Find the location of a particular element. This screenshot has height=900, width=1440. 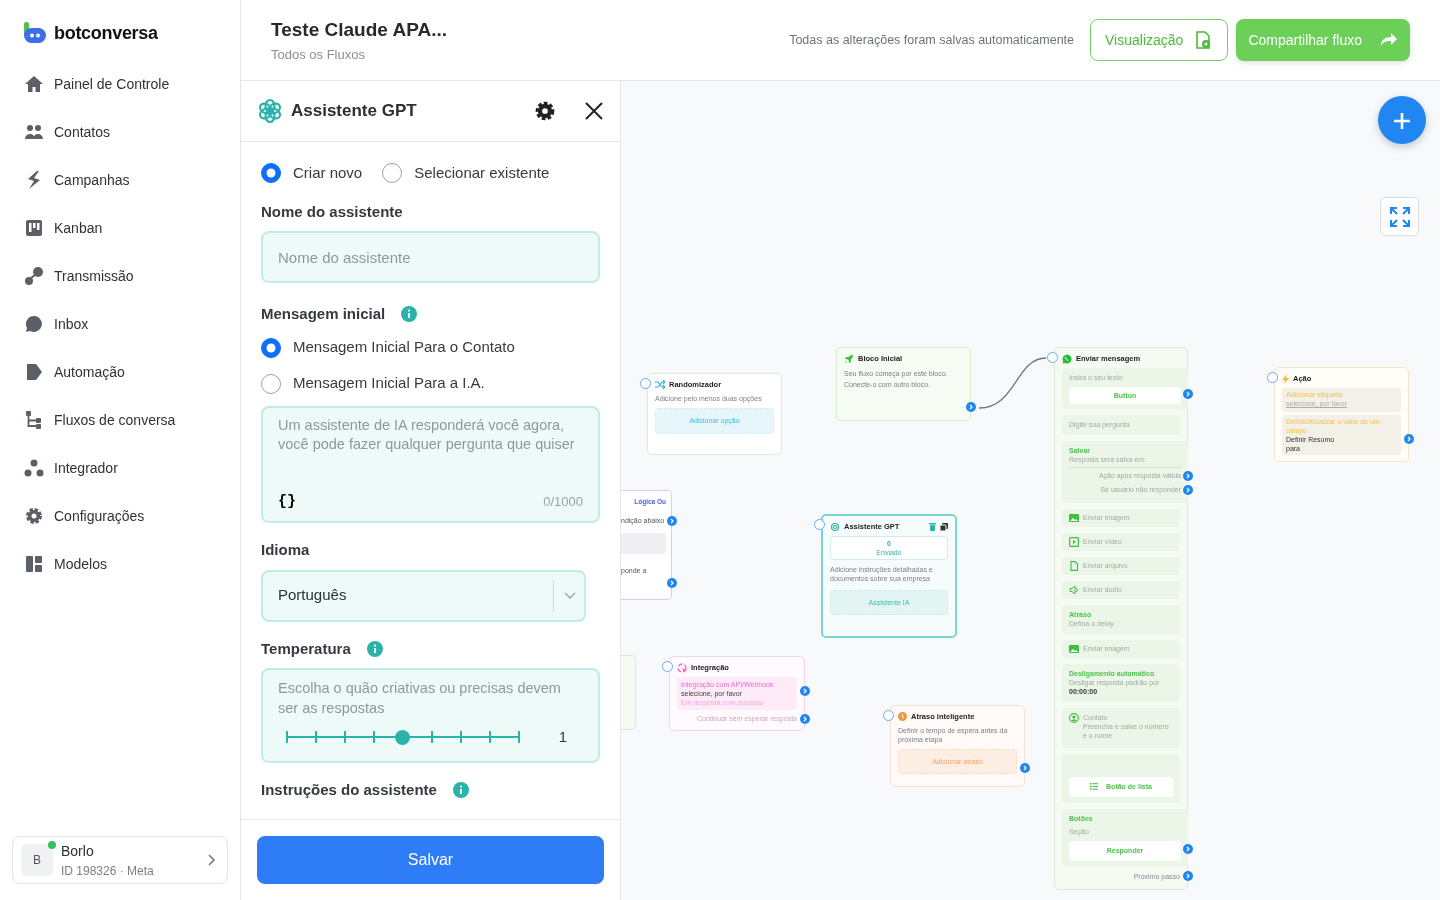

connector-line is located at coordinates (1012, 383).